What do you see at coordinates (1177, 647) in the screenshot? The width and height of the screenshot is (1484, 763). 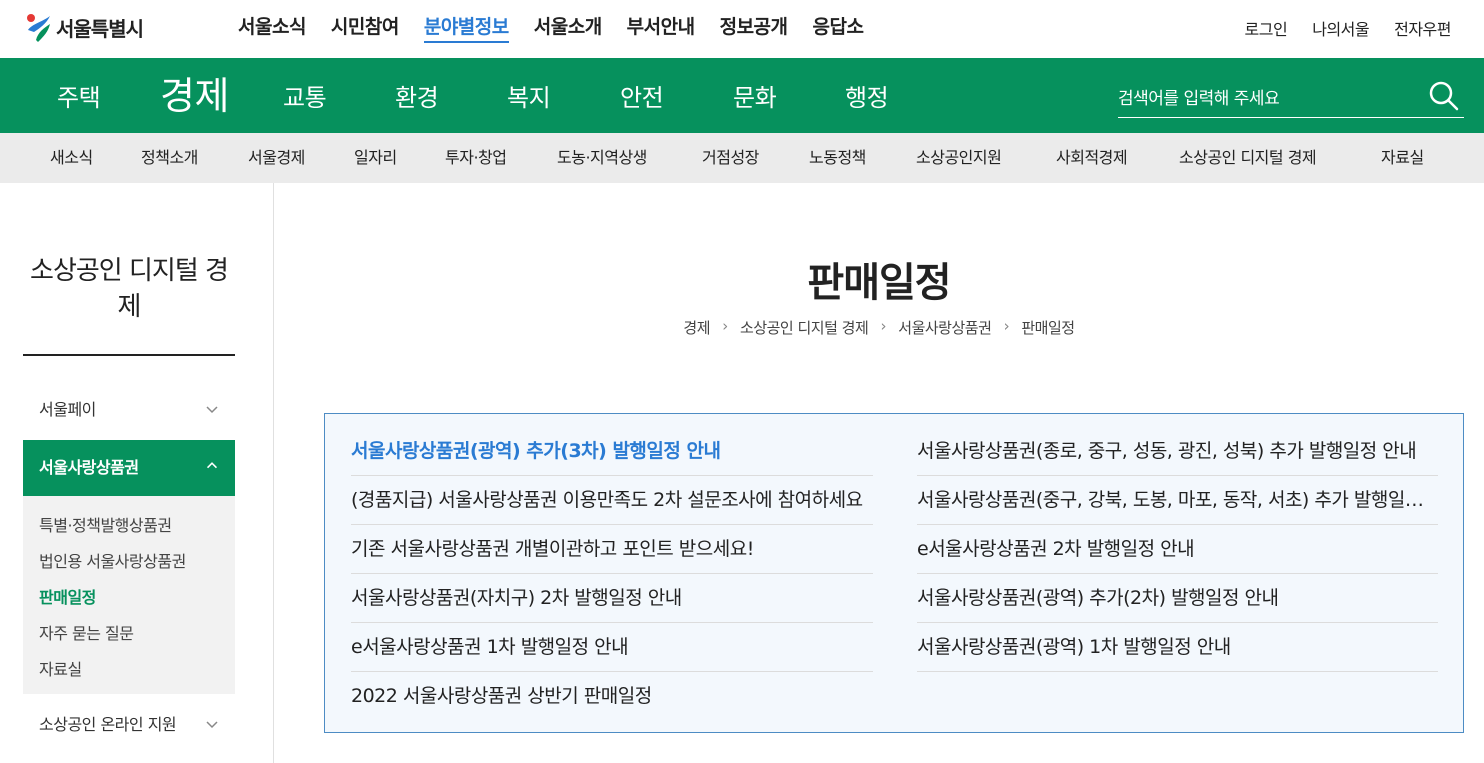 I see `schedule-link: 서울사랑상품권(광역) 1차 발행일정 안내` at bounding box center [1177, 647].